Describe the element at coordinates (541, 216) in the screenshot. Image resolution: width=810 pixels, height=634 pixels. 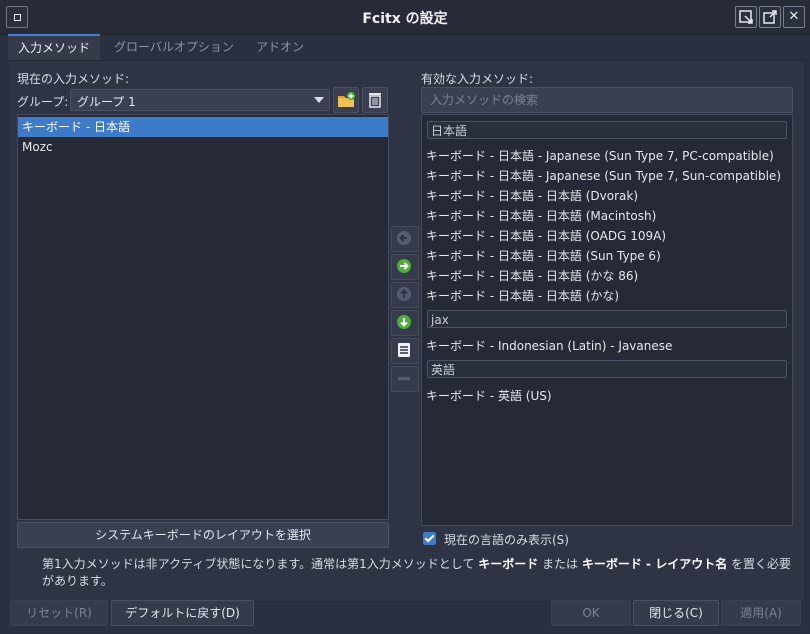
I see `list-item: キーボード - 日本語 - 日本語 (Macintosh)` at that location.